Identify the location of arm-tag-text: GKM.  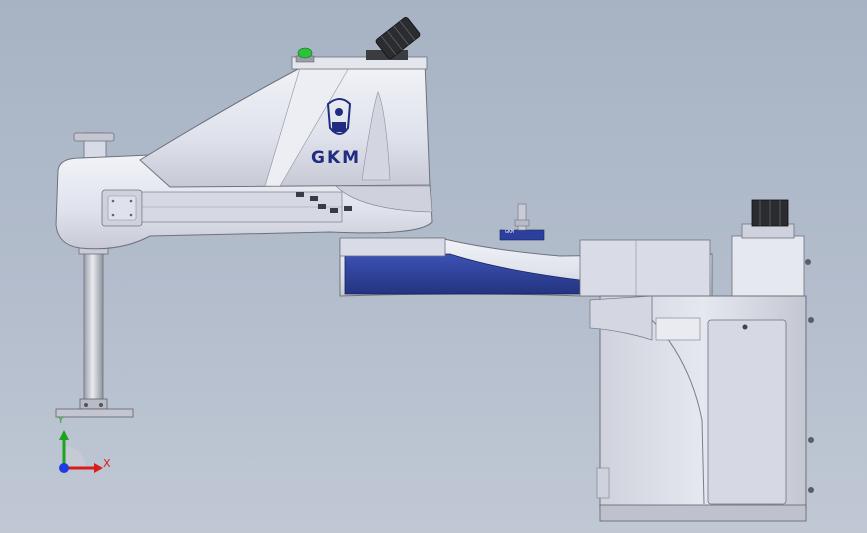
(510, 232).